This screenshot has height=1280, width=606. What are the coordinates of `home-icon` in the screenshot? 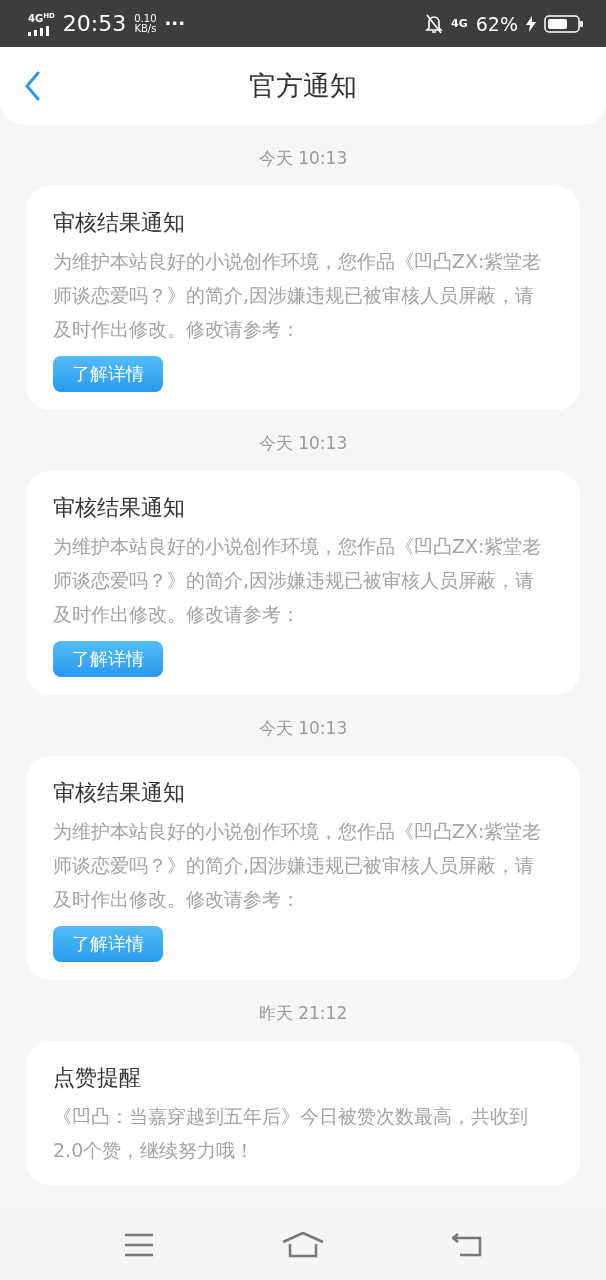 It's located at (303, 1245).